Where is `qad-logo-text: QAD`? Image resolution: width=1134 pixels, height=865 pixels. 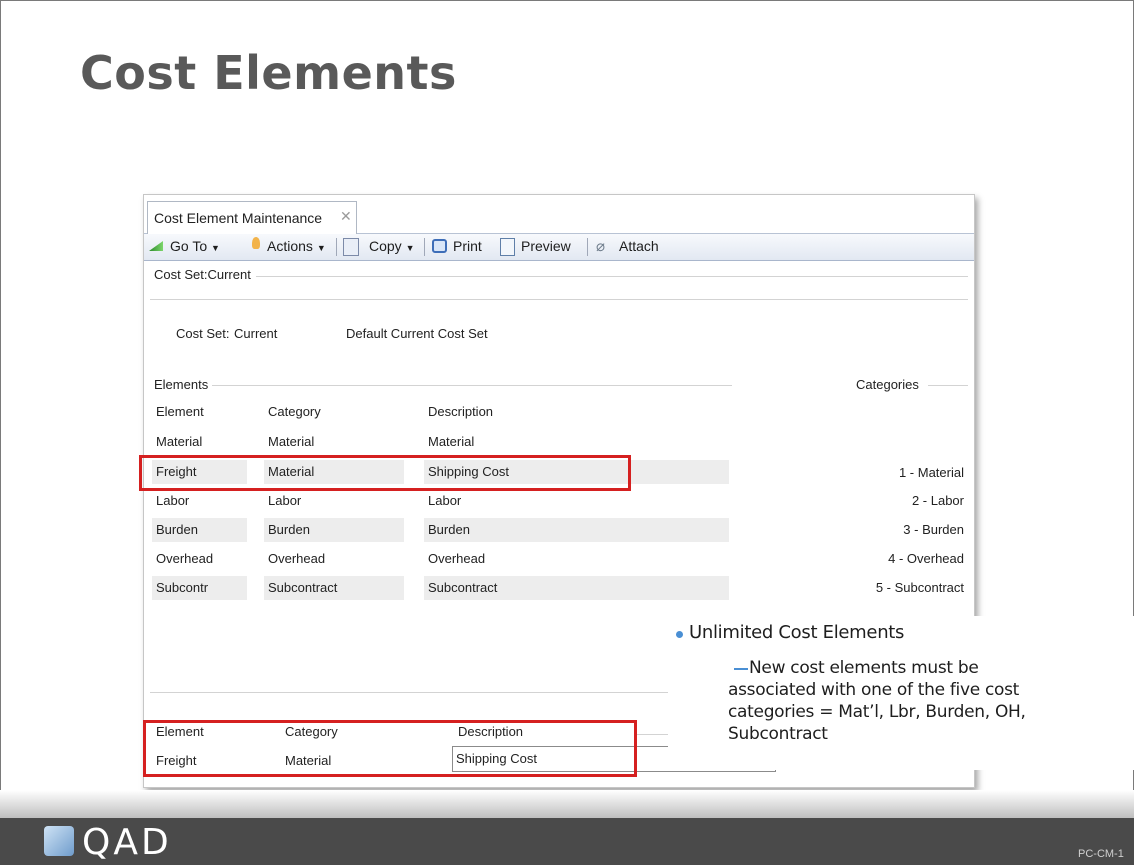 qad-logo-text: QAD is located at coordinates (127, 842).